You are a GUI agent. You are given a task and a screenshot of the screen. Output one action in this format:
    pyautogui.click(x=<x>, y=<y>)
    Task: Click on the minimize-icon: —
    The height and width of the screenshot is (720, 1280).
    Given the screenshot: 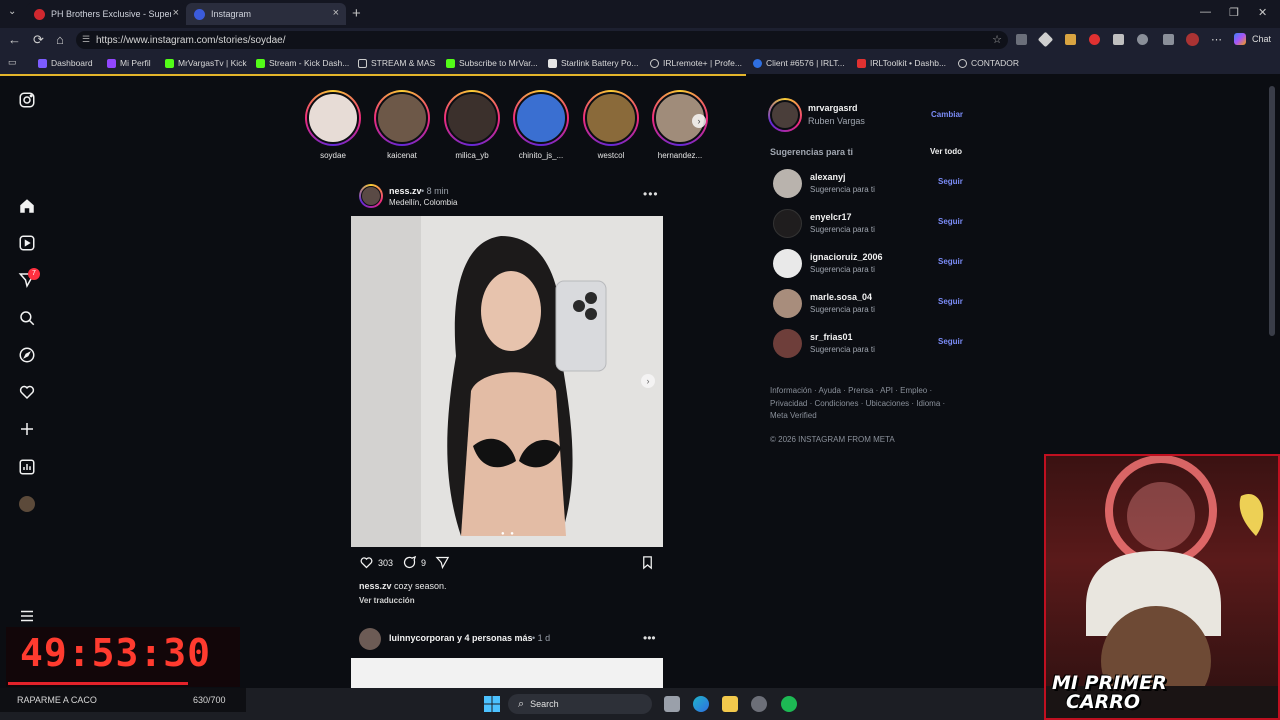 What is the action you would take?
    pyautogui.click(x=1205, y=12)
    